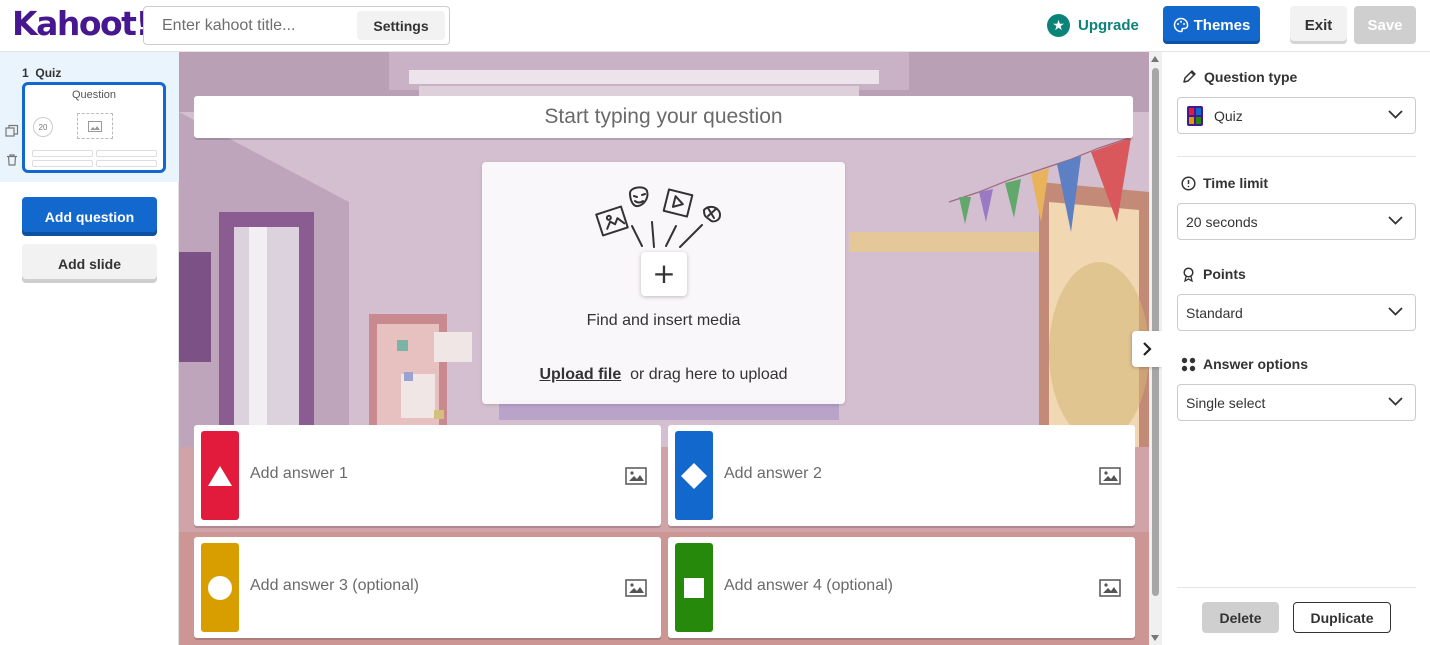 This screenshot has height=645, width=1430. I want to click on slide-label: 1 Quiz, so click(41, 73).